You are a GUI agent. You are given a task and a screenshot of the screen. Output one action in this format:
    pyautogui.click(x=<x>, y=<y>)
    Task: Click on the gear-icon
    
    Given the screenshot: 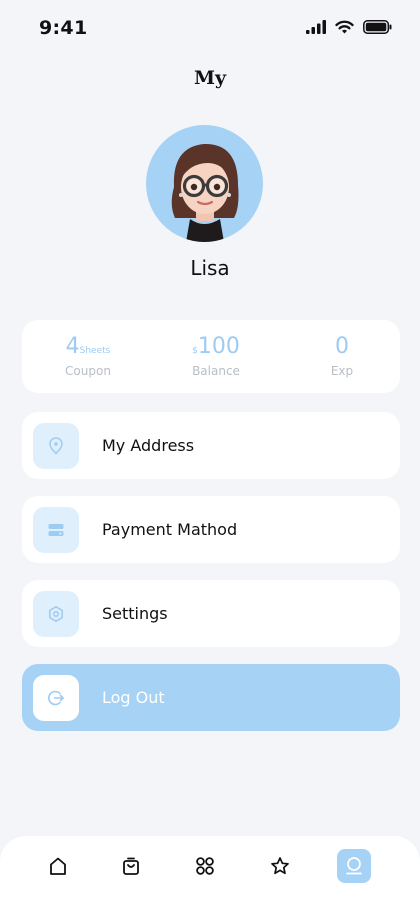 What is the action you would take?
    pyautogui.click(x=56, y=614)
    